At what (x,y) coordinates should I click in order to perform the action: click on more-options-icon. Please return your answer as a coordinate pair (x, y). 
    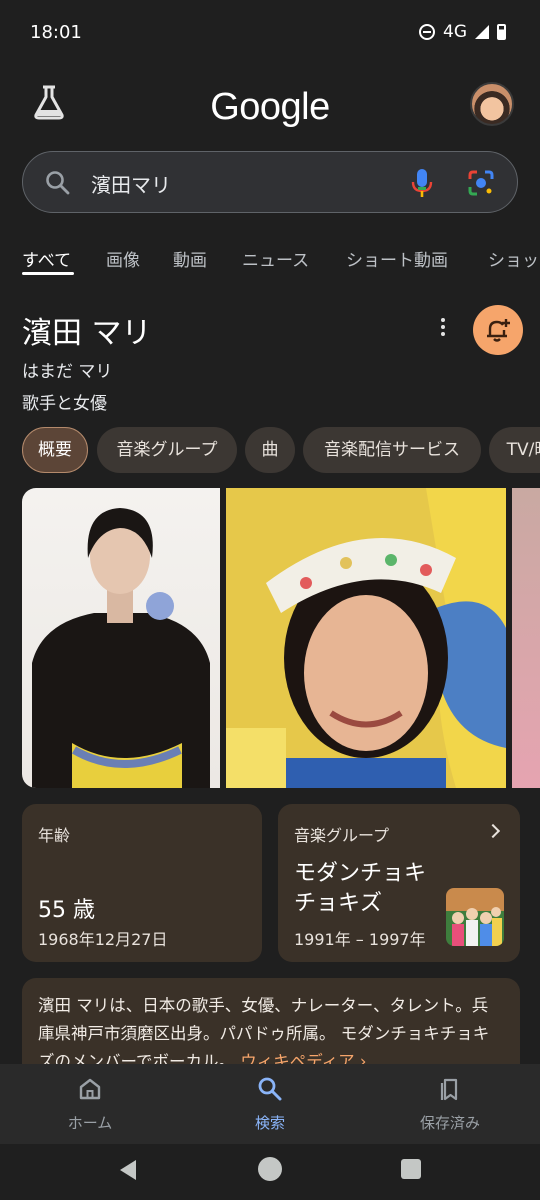
    Looking at the image, I should click on (443, 328).